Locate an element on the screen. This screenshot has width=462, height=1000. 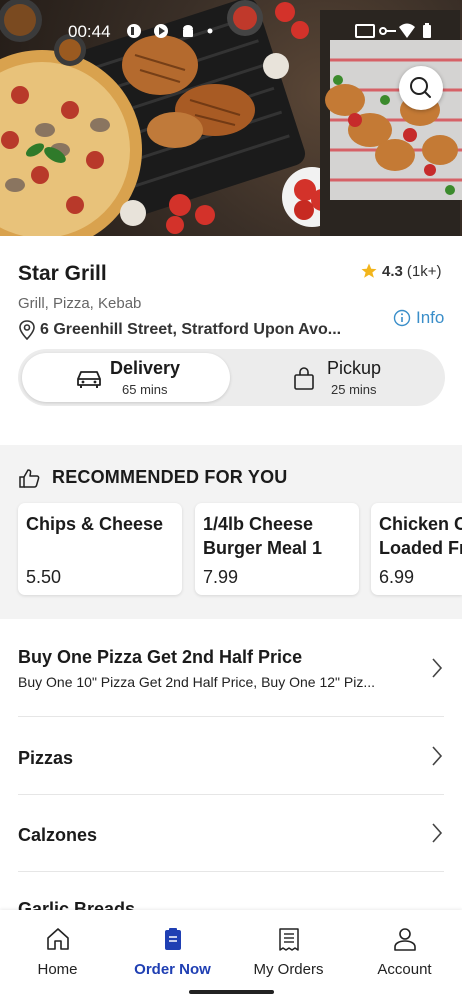
shopping-bag-icon is located at coordinates (304, 378).